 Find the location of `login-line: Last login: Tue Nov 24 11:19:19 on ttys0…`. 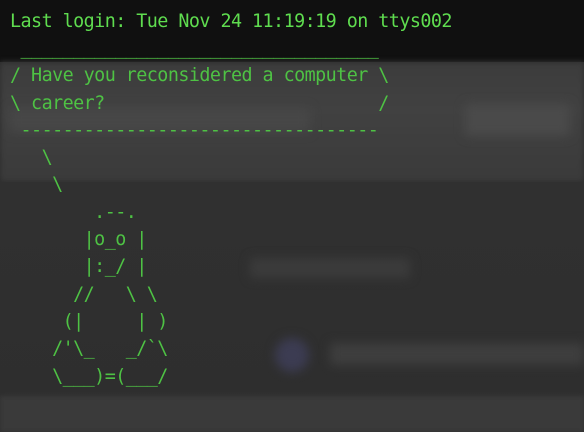

login-line: Last login: Tue Nov 24 11:19:19 on ttys0… is located at coordinates (231, 21).